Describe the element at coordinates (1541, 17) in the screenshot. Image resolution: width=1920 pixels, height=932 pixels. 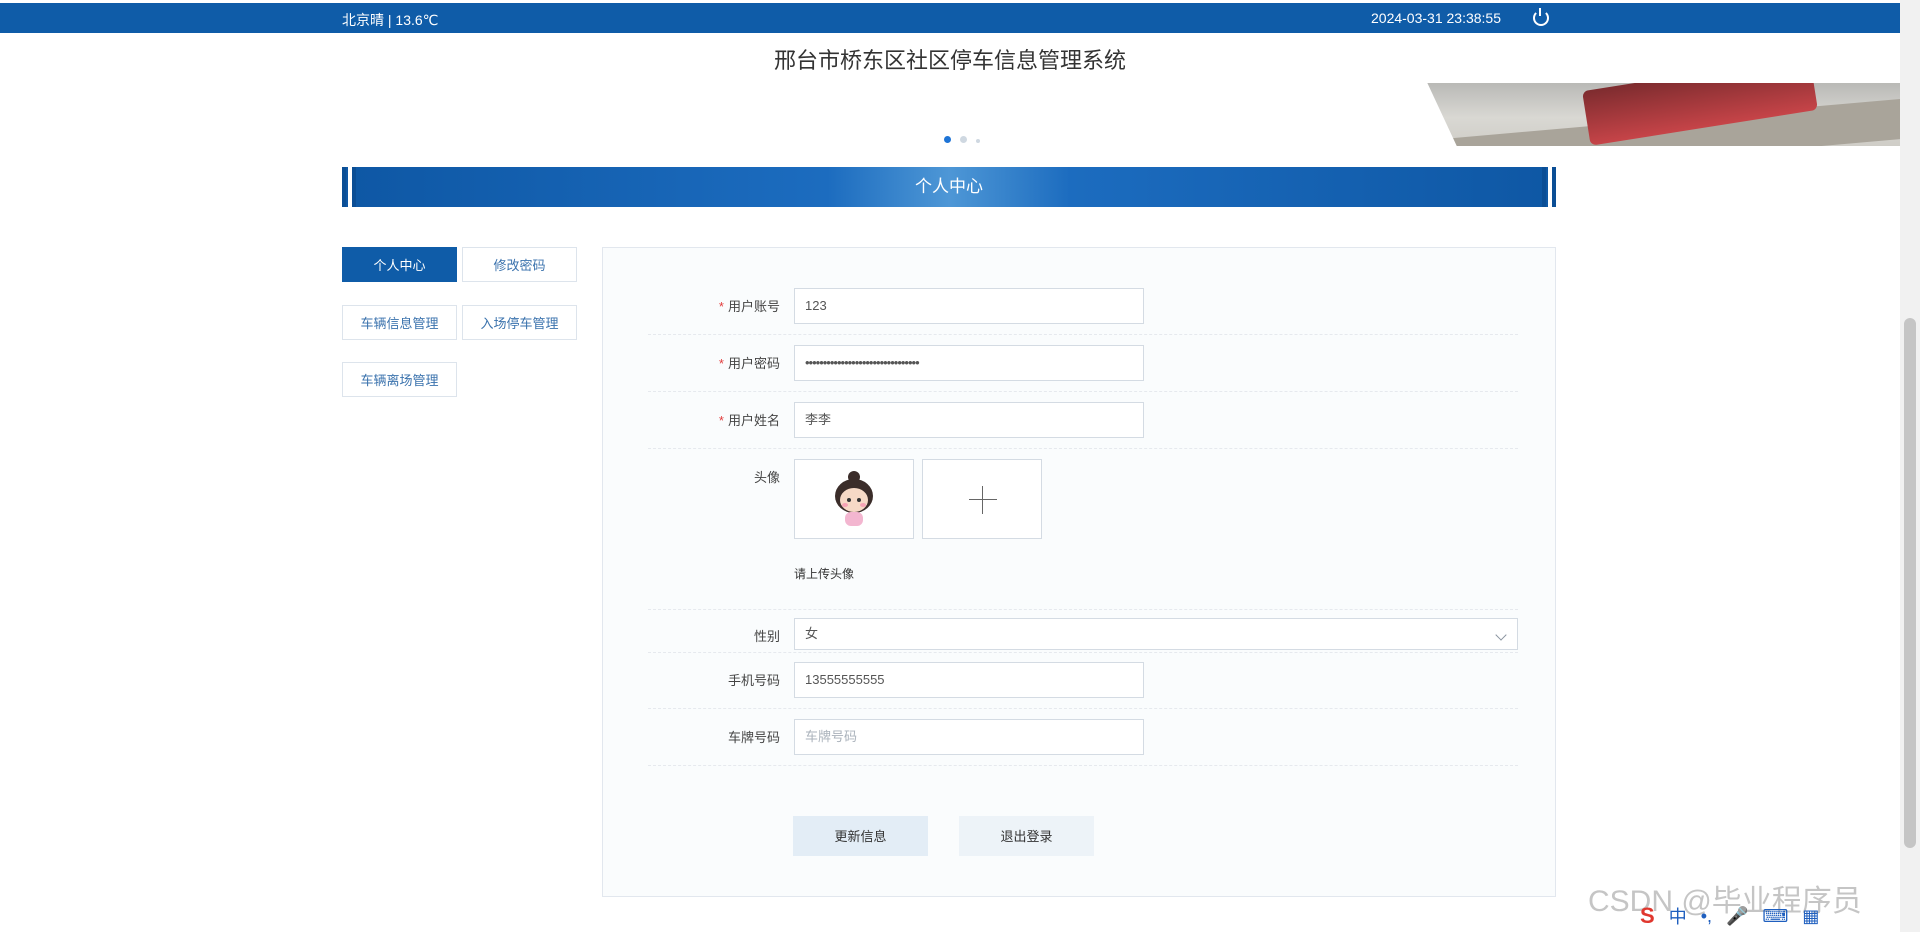
I see `power-icon` at that location.